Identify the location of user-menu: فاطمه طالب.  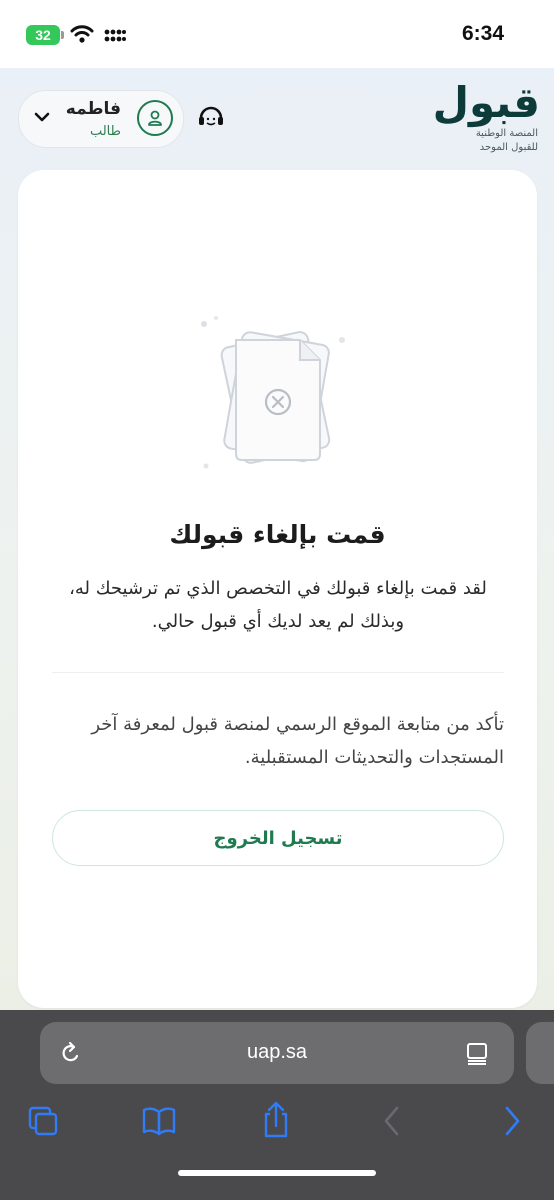
(101, 119).